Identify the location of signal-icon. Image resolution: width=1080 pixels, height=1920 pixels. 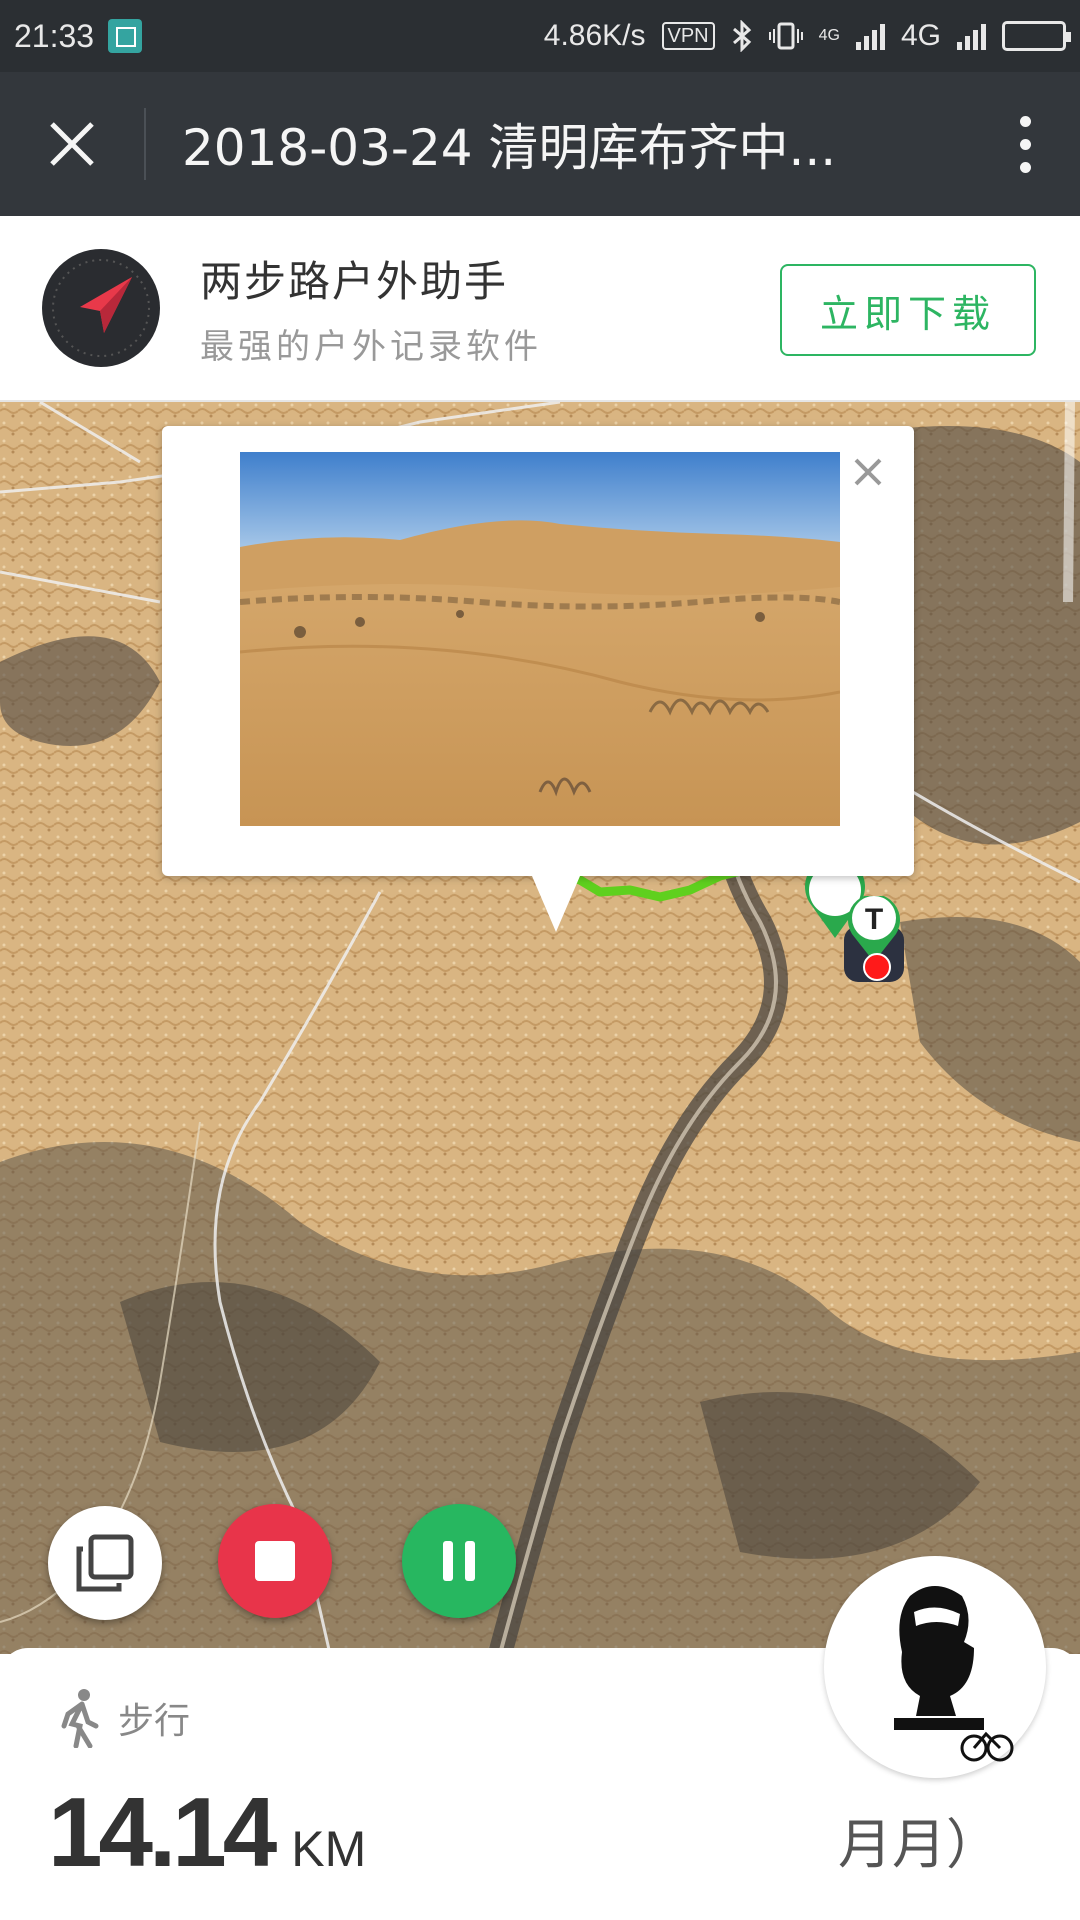
(870, 36).